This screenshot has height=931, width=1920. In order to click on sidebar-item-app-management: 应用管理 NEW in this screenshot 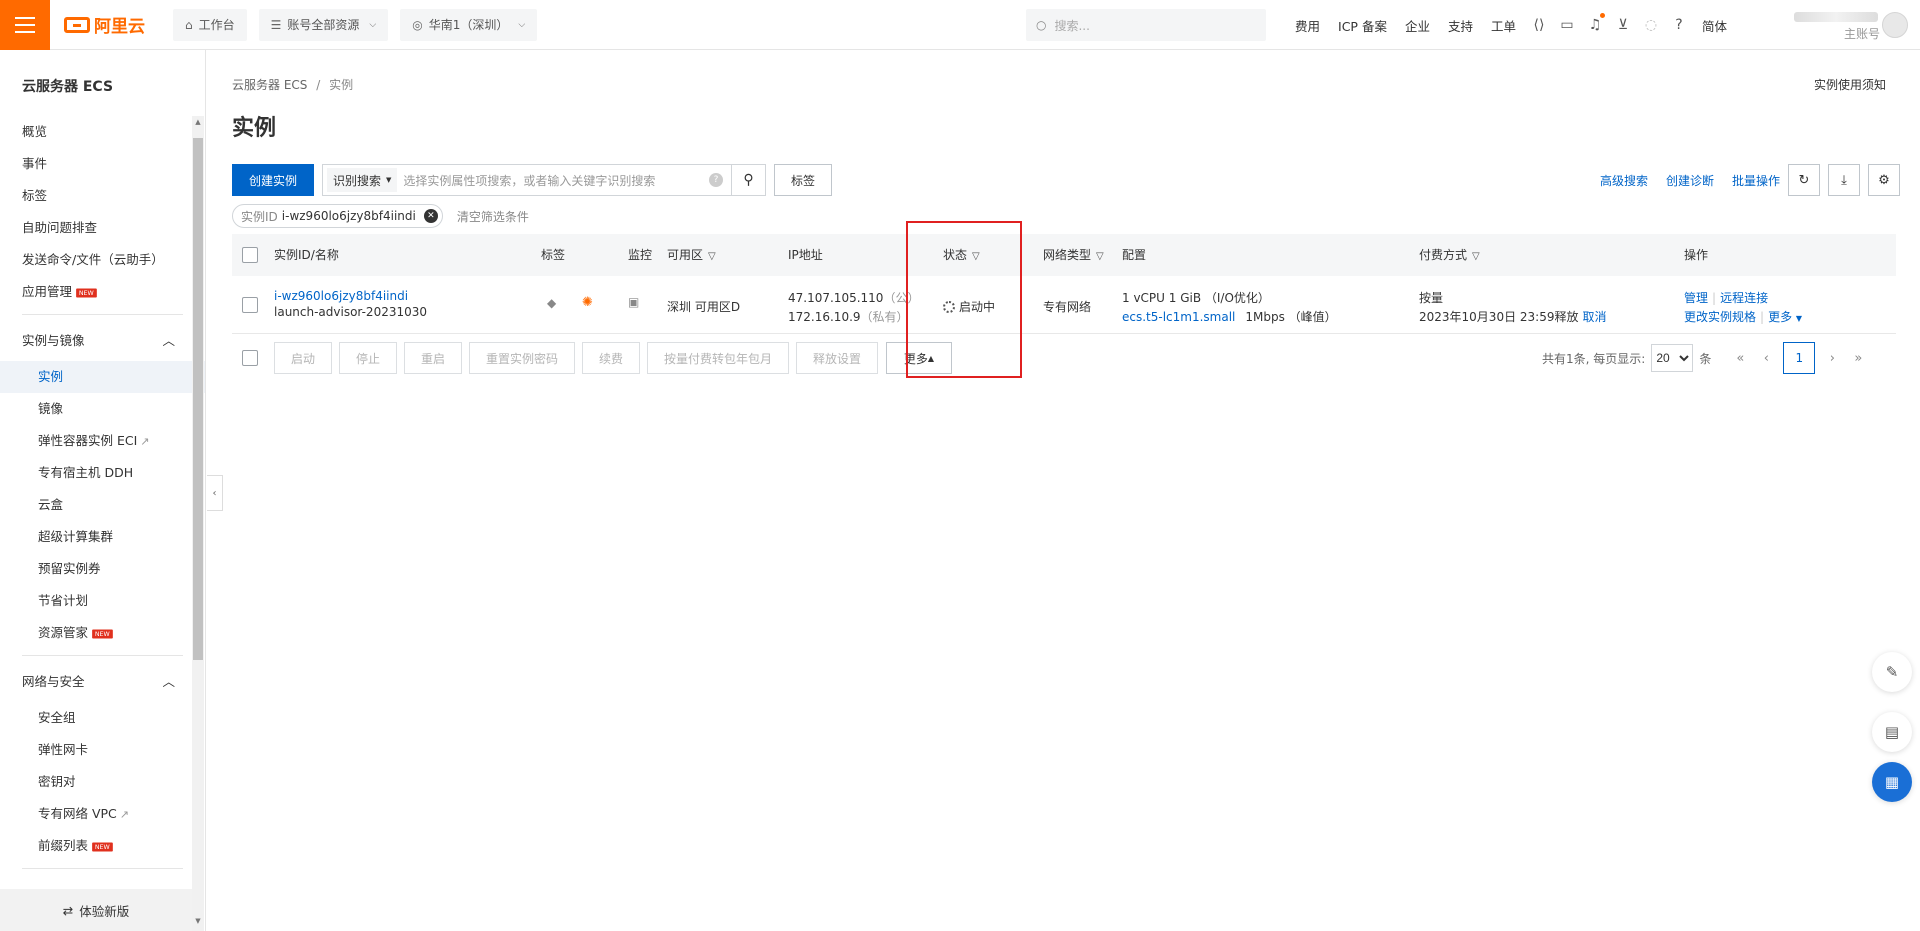, I will do `click(102, 292)`.